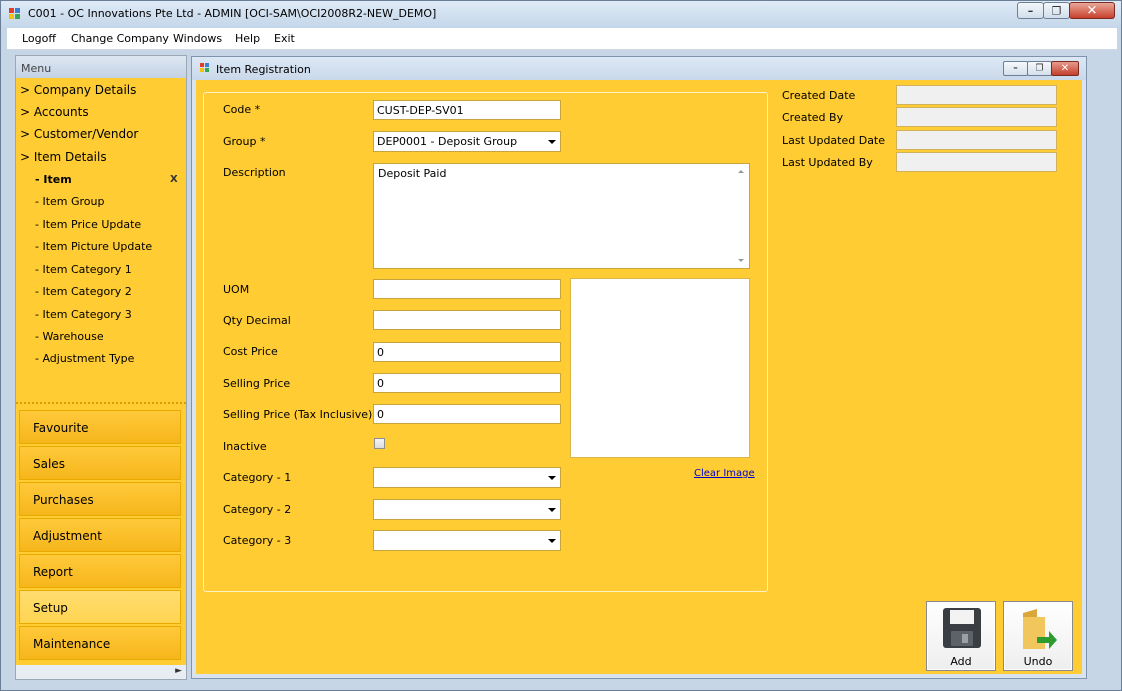 The width and height of the screenshot is (1122, 691). What do you see at coordinates (36, 68) in the screenshot?
I see `sidebar-title: Menu` at bounding box center [36, 68].